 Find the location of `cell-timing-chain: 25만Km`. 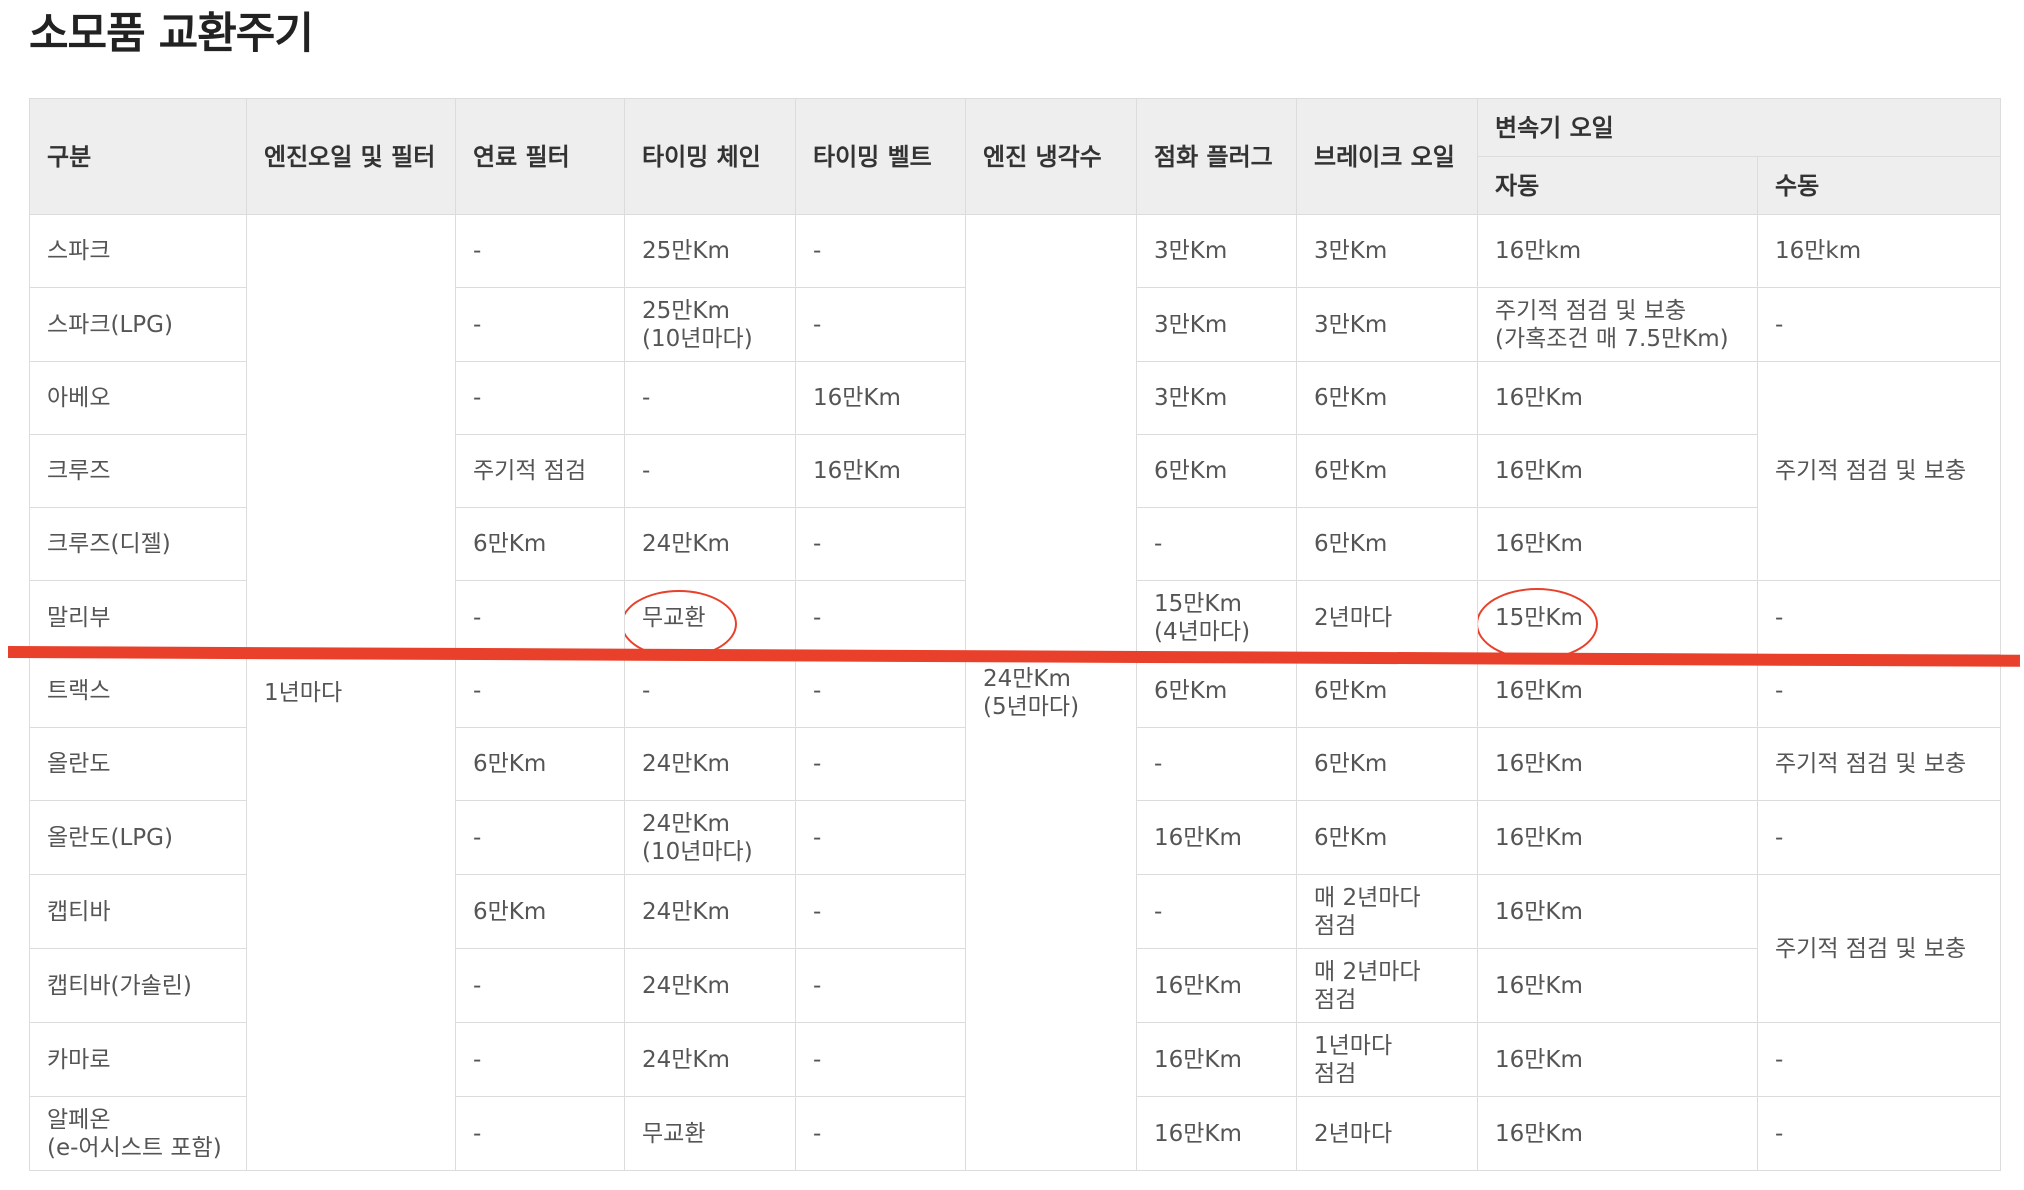

cell-timing-chain: 25만Km is located at coordinates (710, 251).